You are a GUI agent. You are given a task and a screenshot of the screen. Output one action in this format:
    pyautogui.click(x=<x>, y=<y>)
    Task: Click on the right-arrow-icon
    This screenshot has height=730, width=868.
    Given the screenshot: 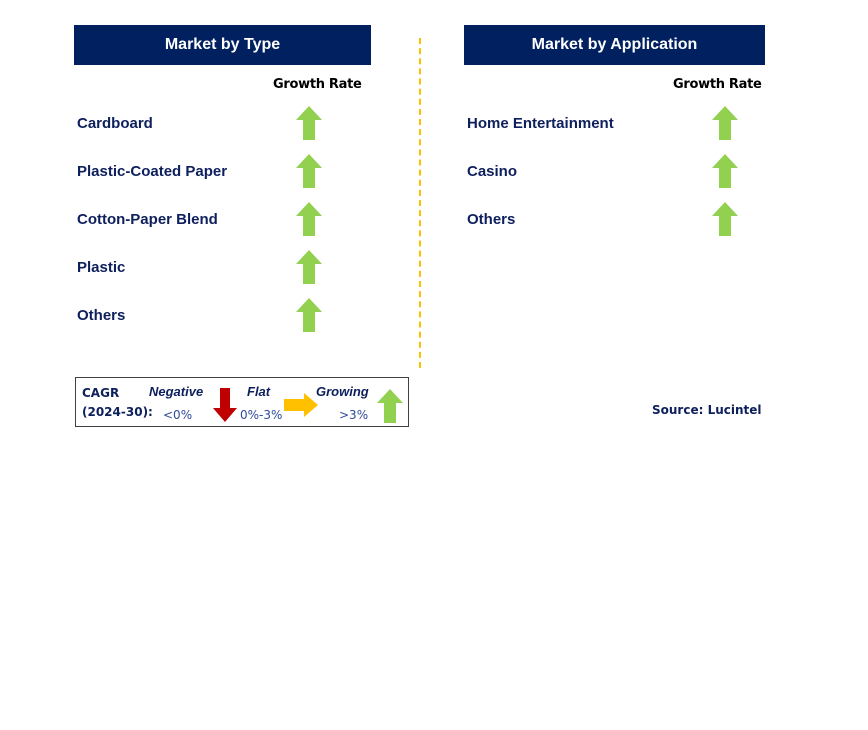 What is the action you would take?
    pyautogui.click(x=301, y=405)
    